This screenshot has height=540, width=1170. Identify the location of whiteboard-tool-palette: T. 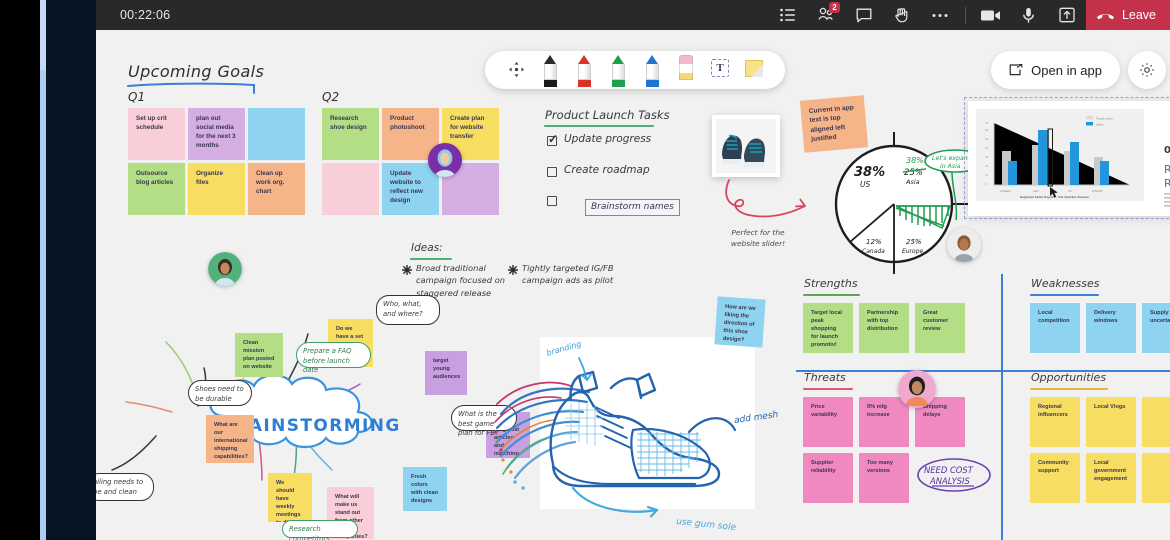
(635, 70).